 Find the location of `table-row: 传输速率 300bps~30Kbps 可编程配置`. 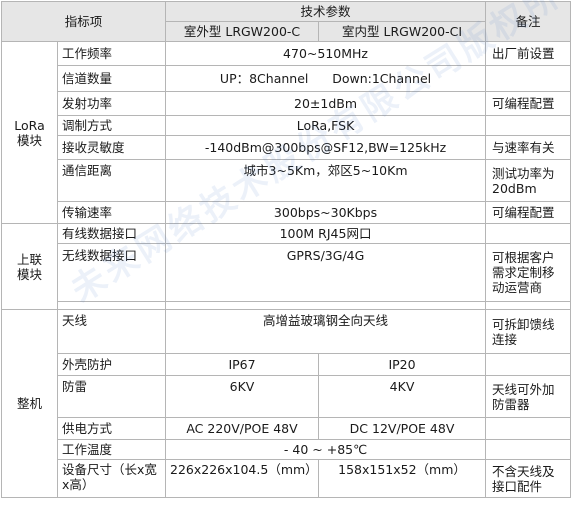

table-row: 传输速率 300bps~30Kbps 可编程配置 is located at coordinates (287, 212).